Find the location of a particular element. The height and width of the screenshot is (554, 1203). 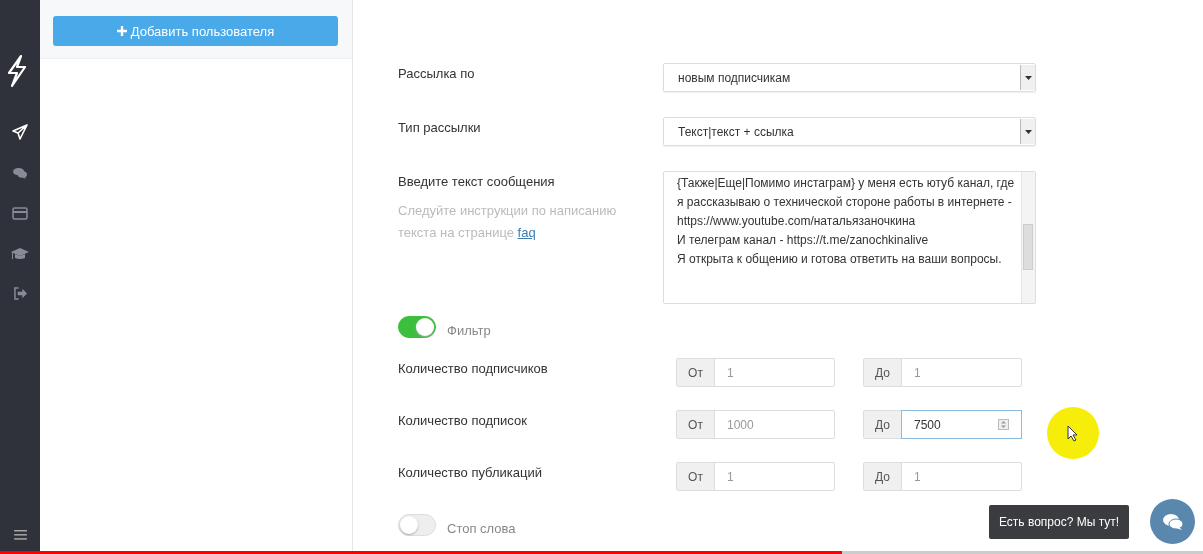

cursor-highlight-drawing is located at coordinates (1073, 433).